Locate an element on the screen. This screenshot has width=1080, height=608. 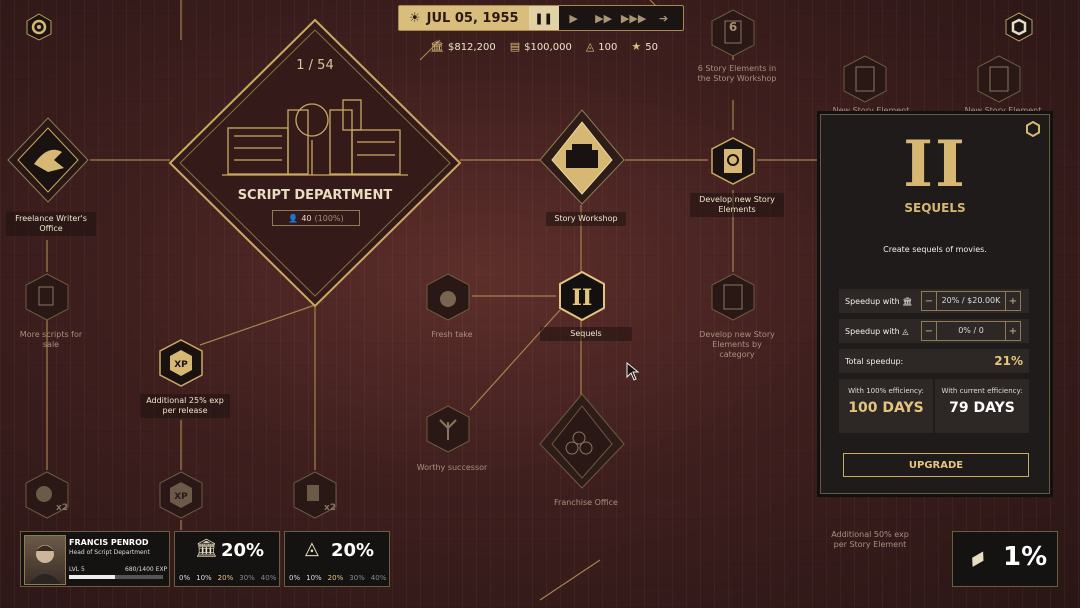
skip-icon: ➔ is located at coordinates (664, 18).